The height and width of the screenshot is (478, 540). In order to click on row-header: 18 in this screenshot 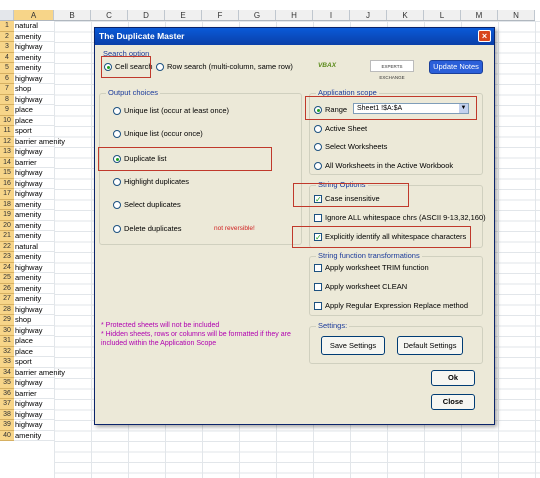, I will do `click(7, 204)`.